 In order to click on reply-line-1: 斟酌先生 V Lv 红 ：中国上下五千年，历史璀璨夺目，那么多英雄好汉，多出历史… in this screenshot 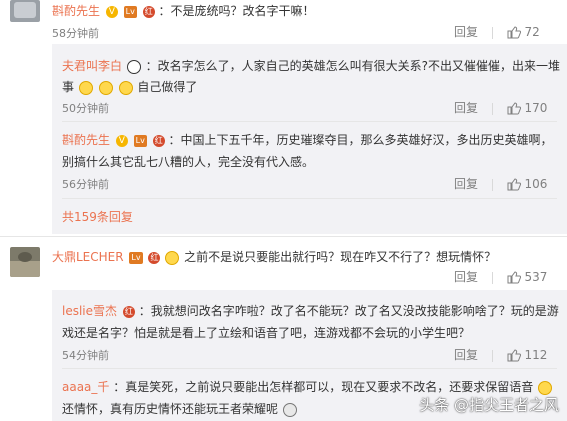, I will do `click(307, 139)`.